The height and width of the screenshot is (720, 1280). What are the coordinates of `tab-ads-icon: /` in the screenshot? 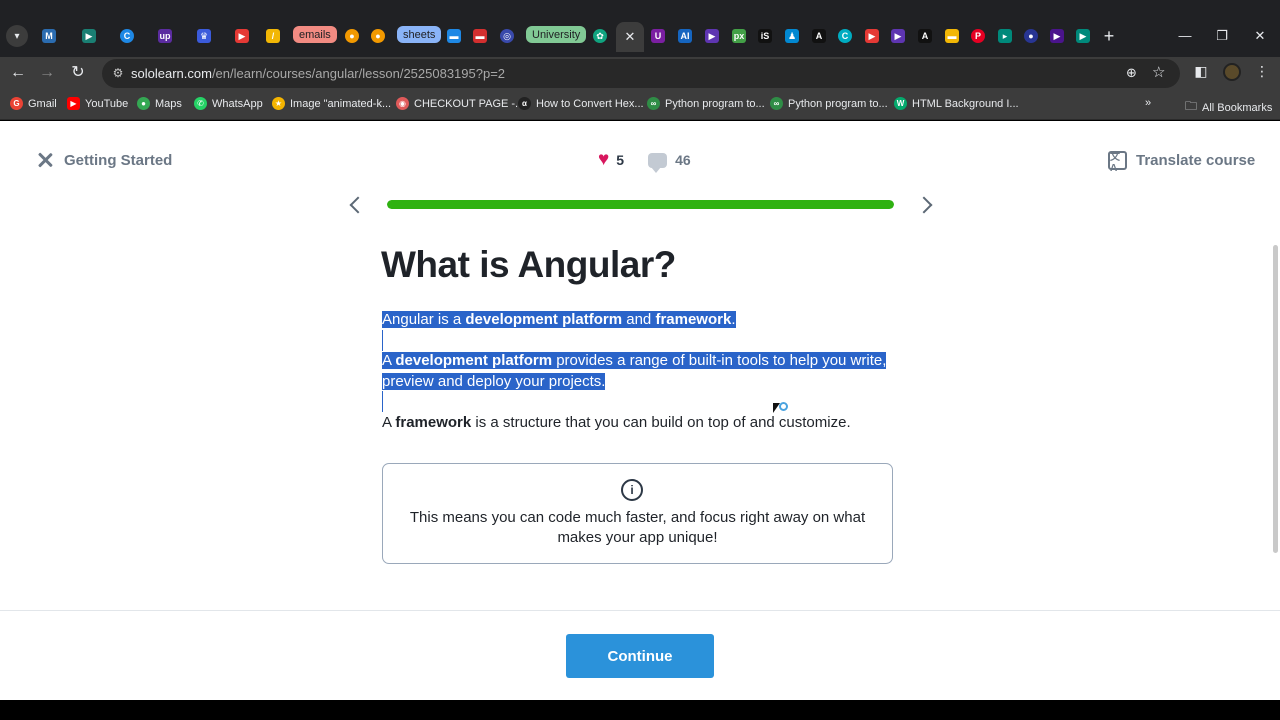 It's located at (273, 36).